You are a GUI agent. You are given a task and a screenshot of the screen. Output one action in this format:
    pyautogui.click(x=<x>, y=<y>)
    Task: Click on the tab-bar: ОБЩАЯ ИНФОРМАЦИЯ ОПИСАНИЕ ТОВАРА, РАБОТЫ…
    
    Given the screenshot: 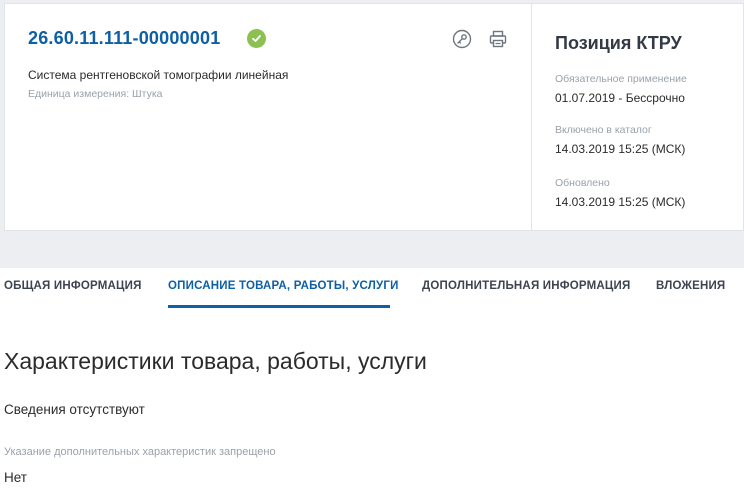 What is the action you would take?
    pyautogui.click(x=372, y=288)
    